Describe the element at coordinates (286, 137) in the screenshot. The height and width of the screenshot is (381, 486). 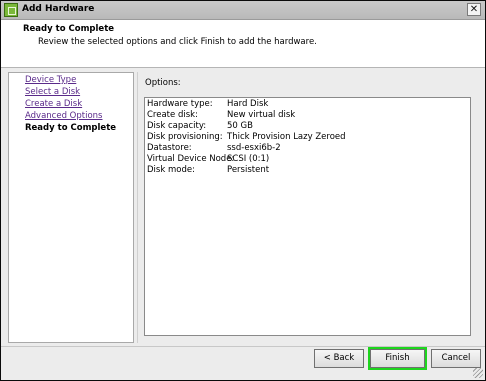
I see `summary-value: Thick Provision Lazy Zeroed` at that location.